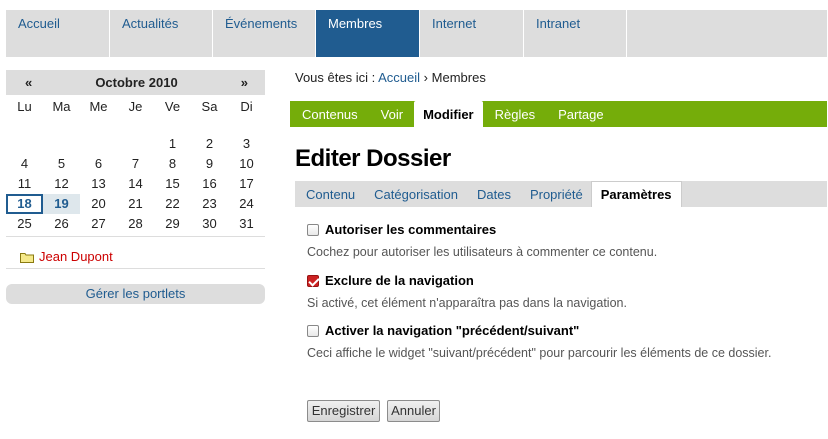 This screenshot has width=828, height=439. What do you see at coordinates (172, 224) in the screenshot?
I see `calendar-day: 29` at bounding box center [172, 224].